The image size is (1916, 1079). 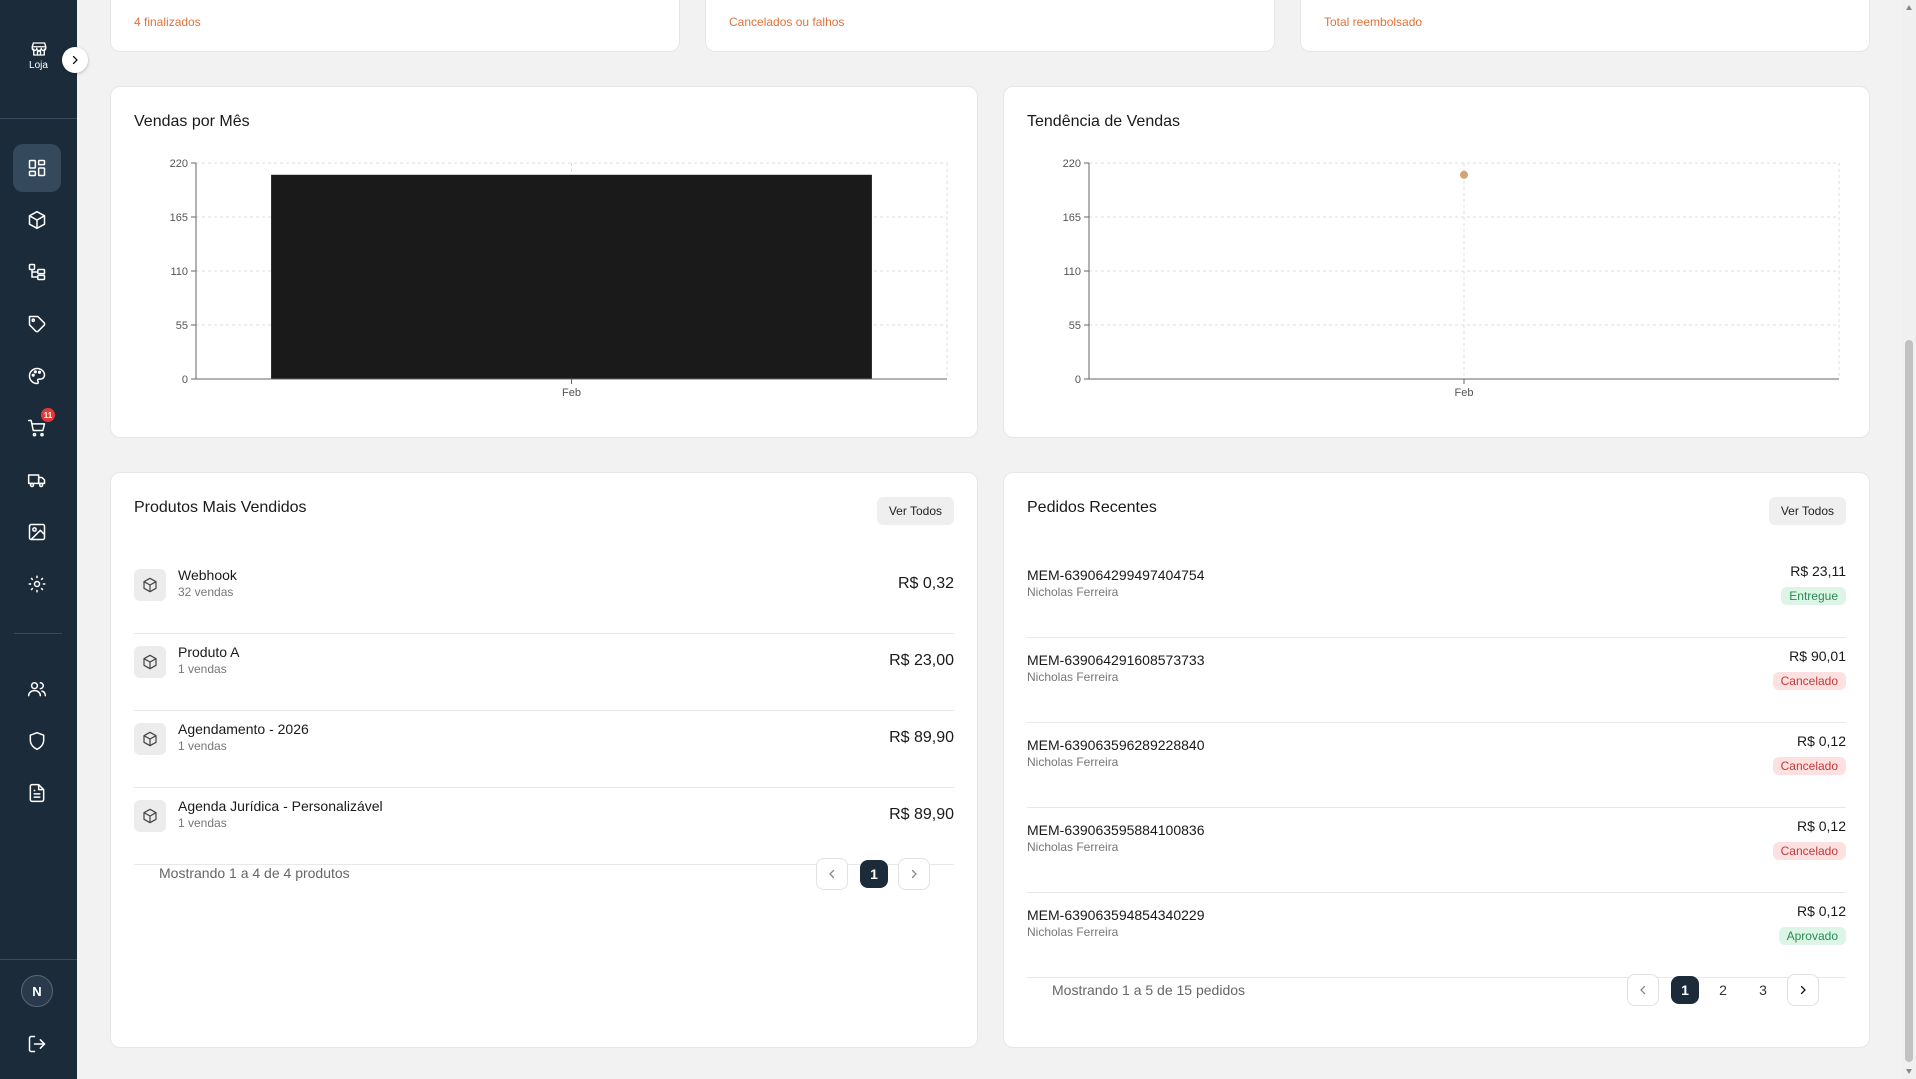 I want to click on order-price: R$ 90,01, so click(x=1817, y=656).